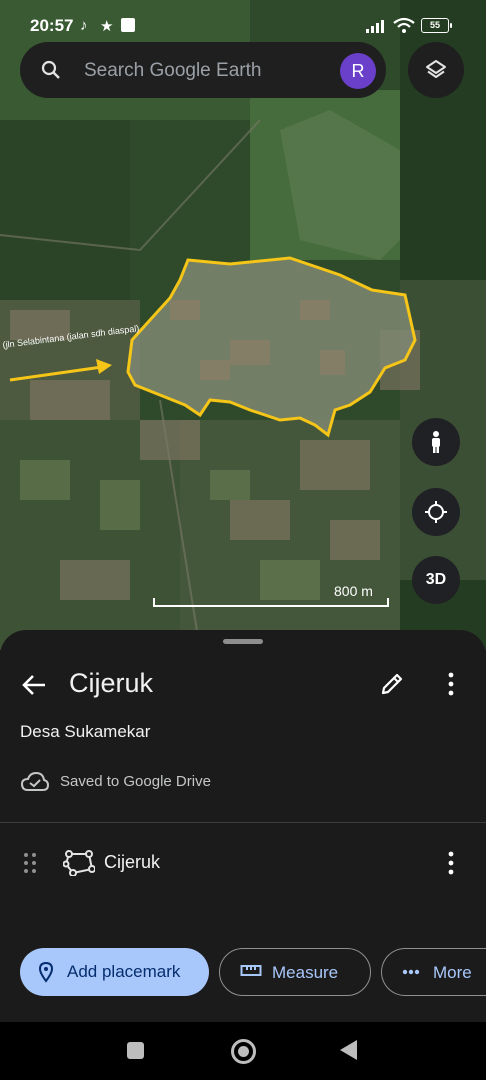 This screenshot has width=486, height=1080. What do you see at coordinates (404, 25) in the screenshot?
I see `wifi-icon` at bounding box center [404, 25].